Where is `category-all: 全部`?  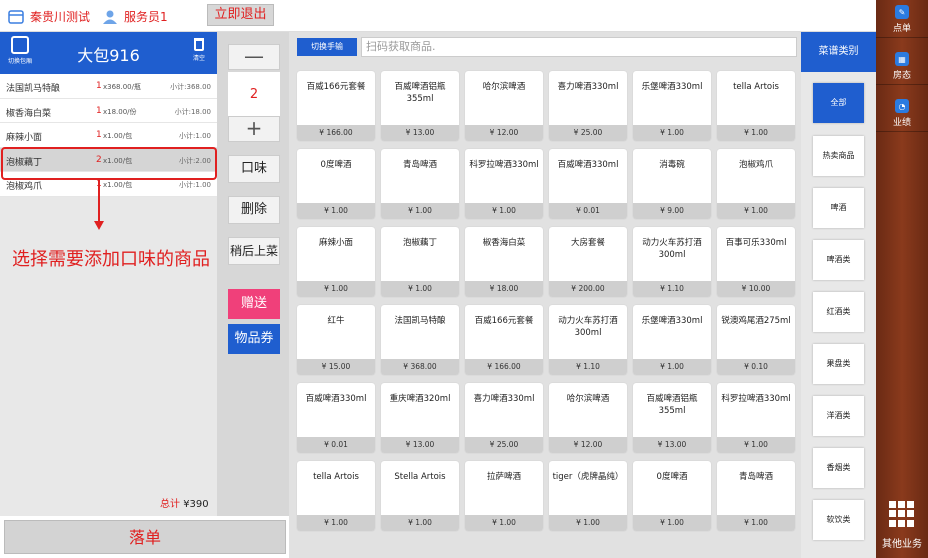
category-all: 全部 is located at coordinates (838, 103).